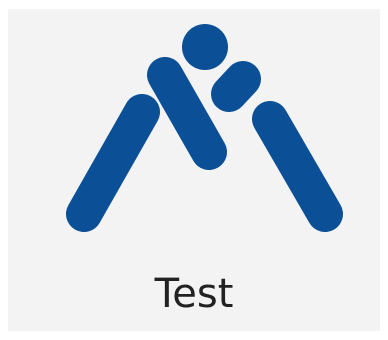 Image resolution: width=388 pixels, height=340 pixels. Describe the element at coordinates (236, 86) in the screenshot. I see `logo-right-arm` at that location.